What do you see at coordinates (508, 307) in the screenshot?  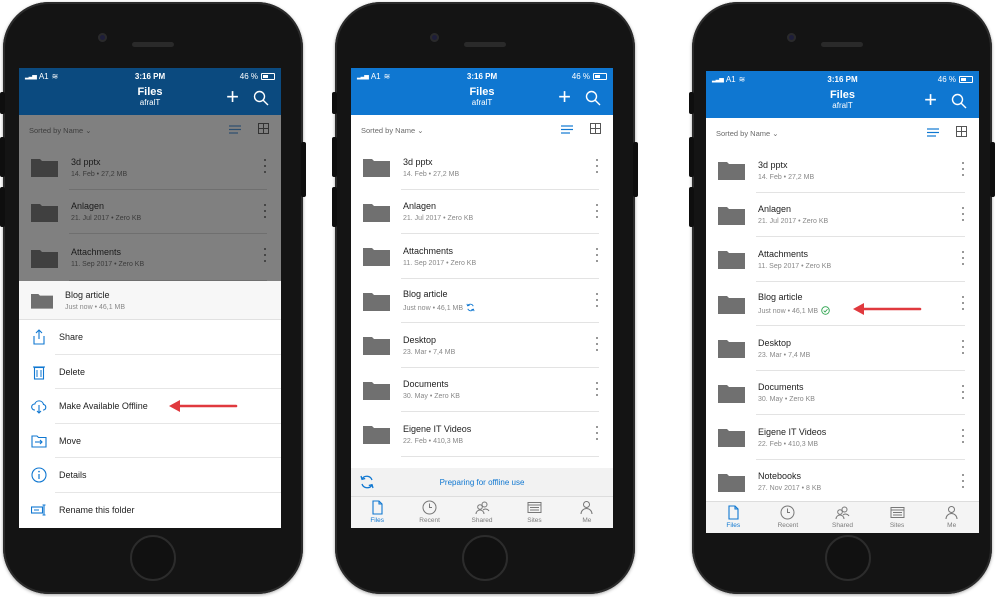 I see `file-meta: Just now • 46,1 MB` at bounding box center [508, 307].